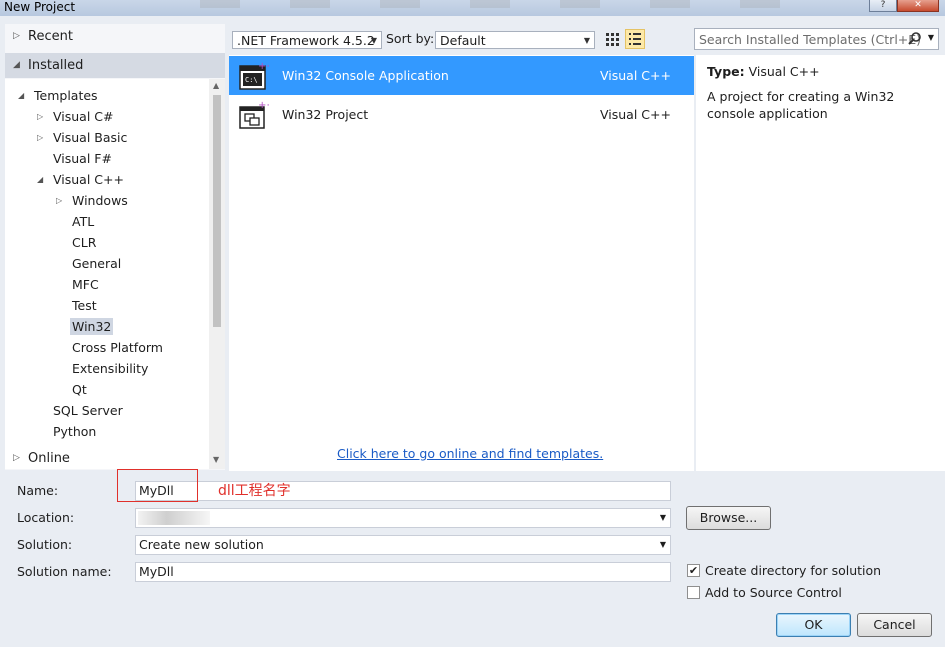 The height and width of the screenshot is (647, 945). I want to click on window-controls: ? ✕, so click(904, 6).